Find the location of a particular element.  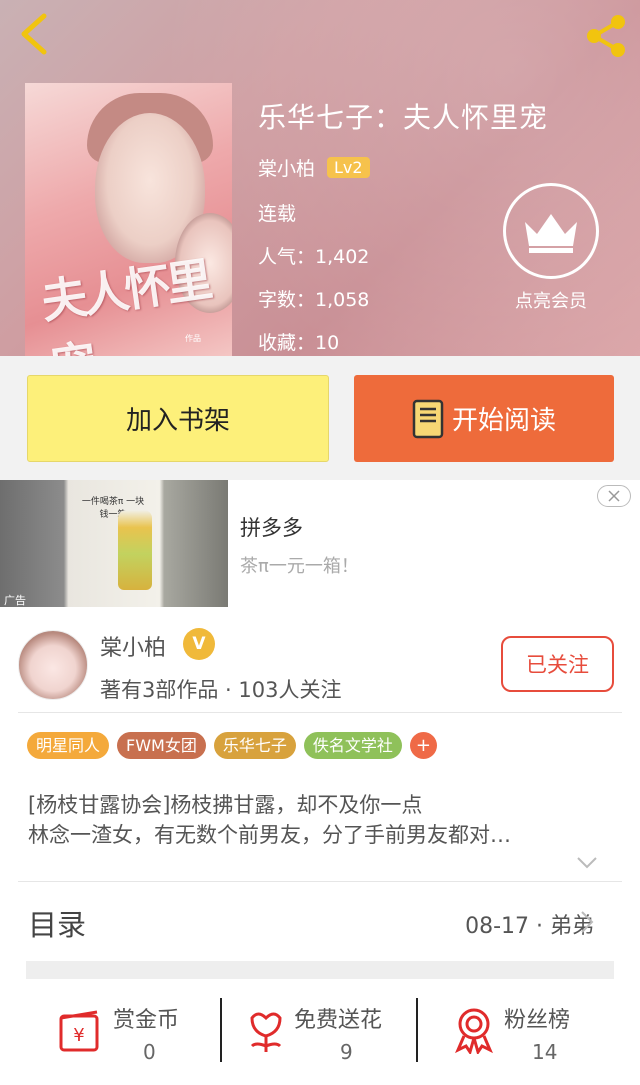

ad-title: 拼多多 is located at coordinates (271, 528).